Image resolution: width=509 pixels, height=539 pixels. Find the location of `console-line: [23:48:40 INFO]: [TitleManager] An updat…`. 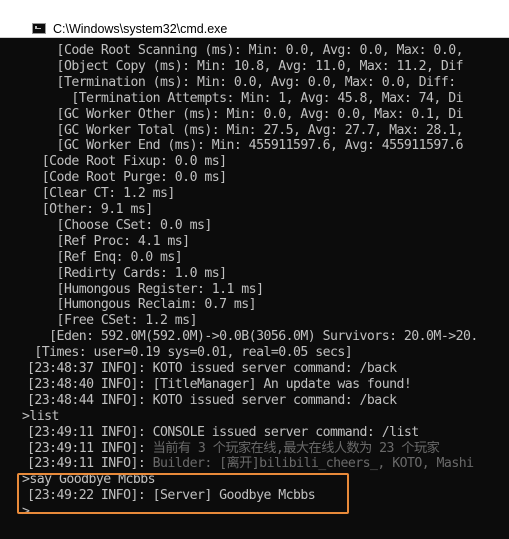

console-line: [23:48:40 INFO]: [TitleManager] An updat… is located at coordinates (219, 384).